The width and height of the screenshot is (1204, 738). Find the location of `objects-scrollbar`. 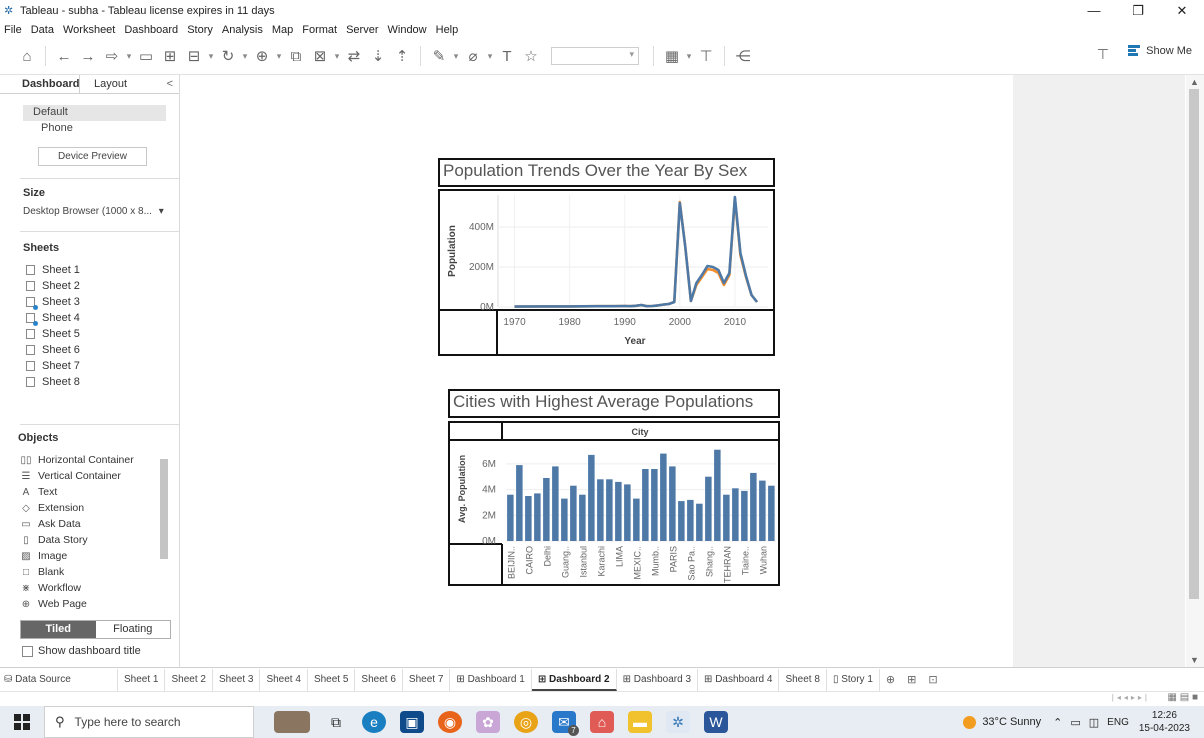

objects-scrollbar is located at coordinates (164, 523).